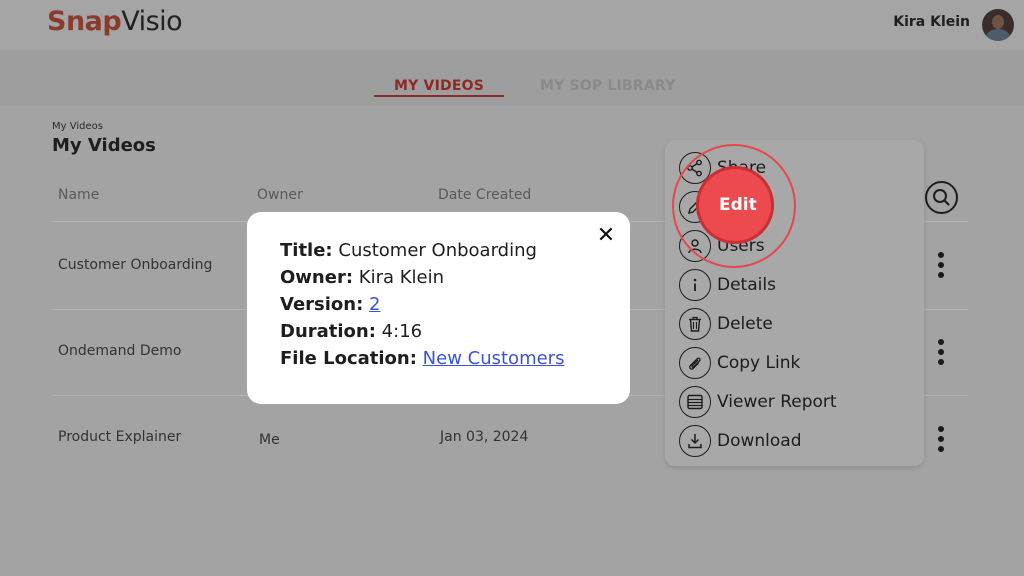  I want to click on tab-my-videos: MY VIDEOS, so click(439, 86).